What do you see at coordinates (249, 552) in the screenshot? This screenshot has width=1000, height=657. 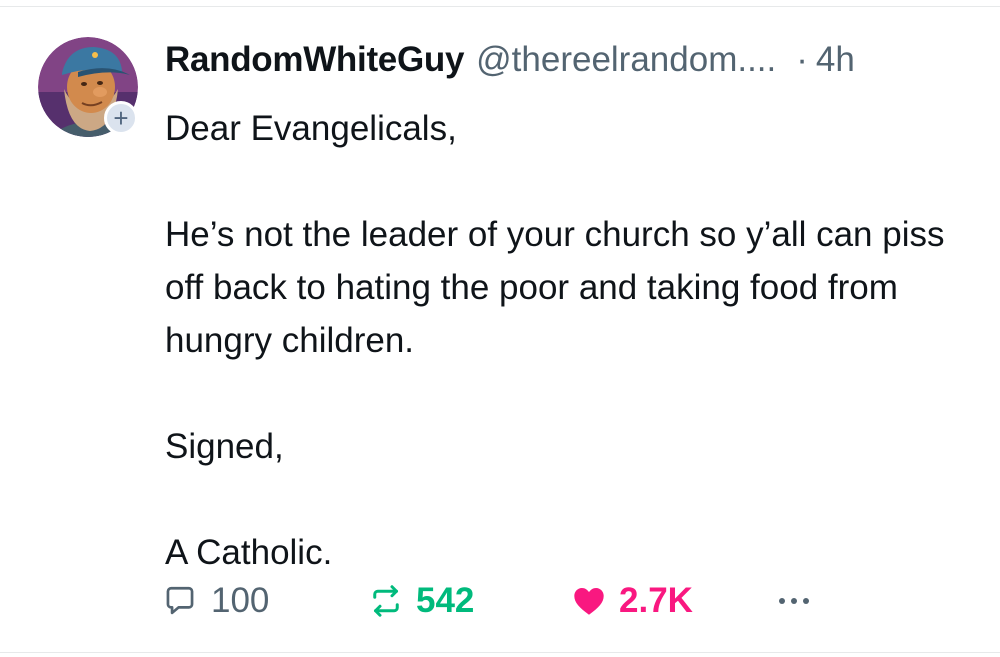 I see `tweet-line-signature: A Catholic.` at bounding box center [249, 552].